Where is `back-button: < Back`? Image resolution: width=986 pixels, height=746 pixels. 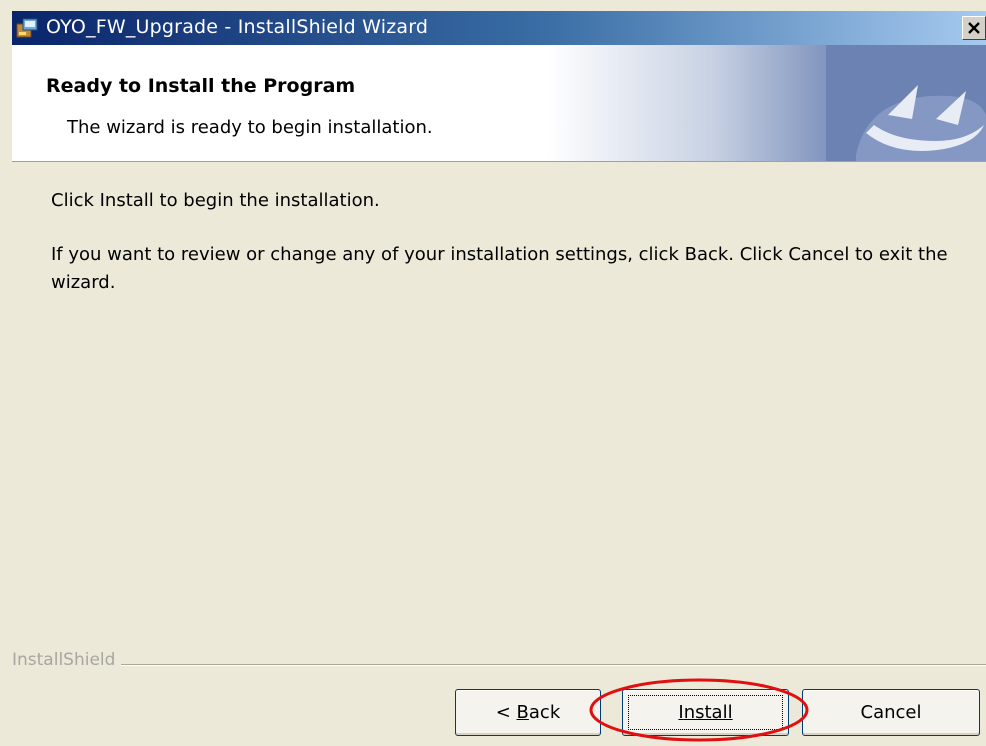
back-button: < Back is located at coordinates (528, 712).